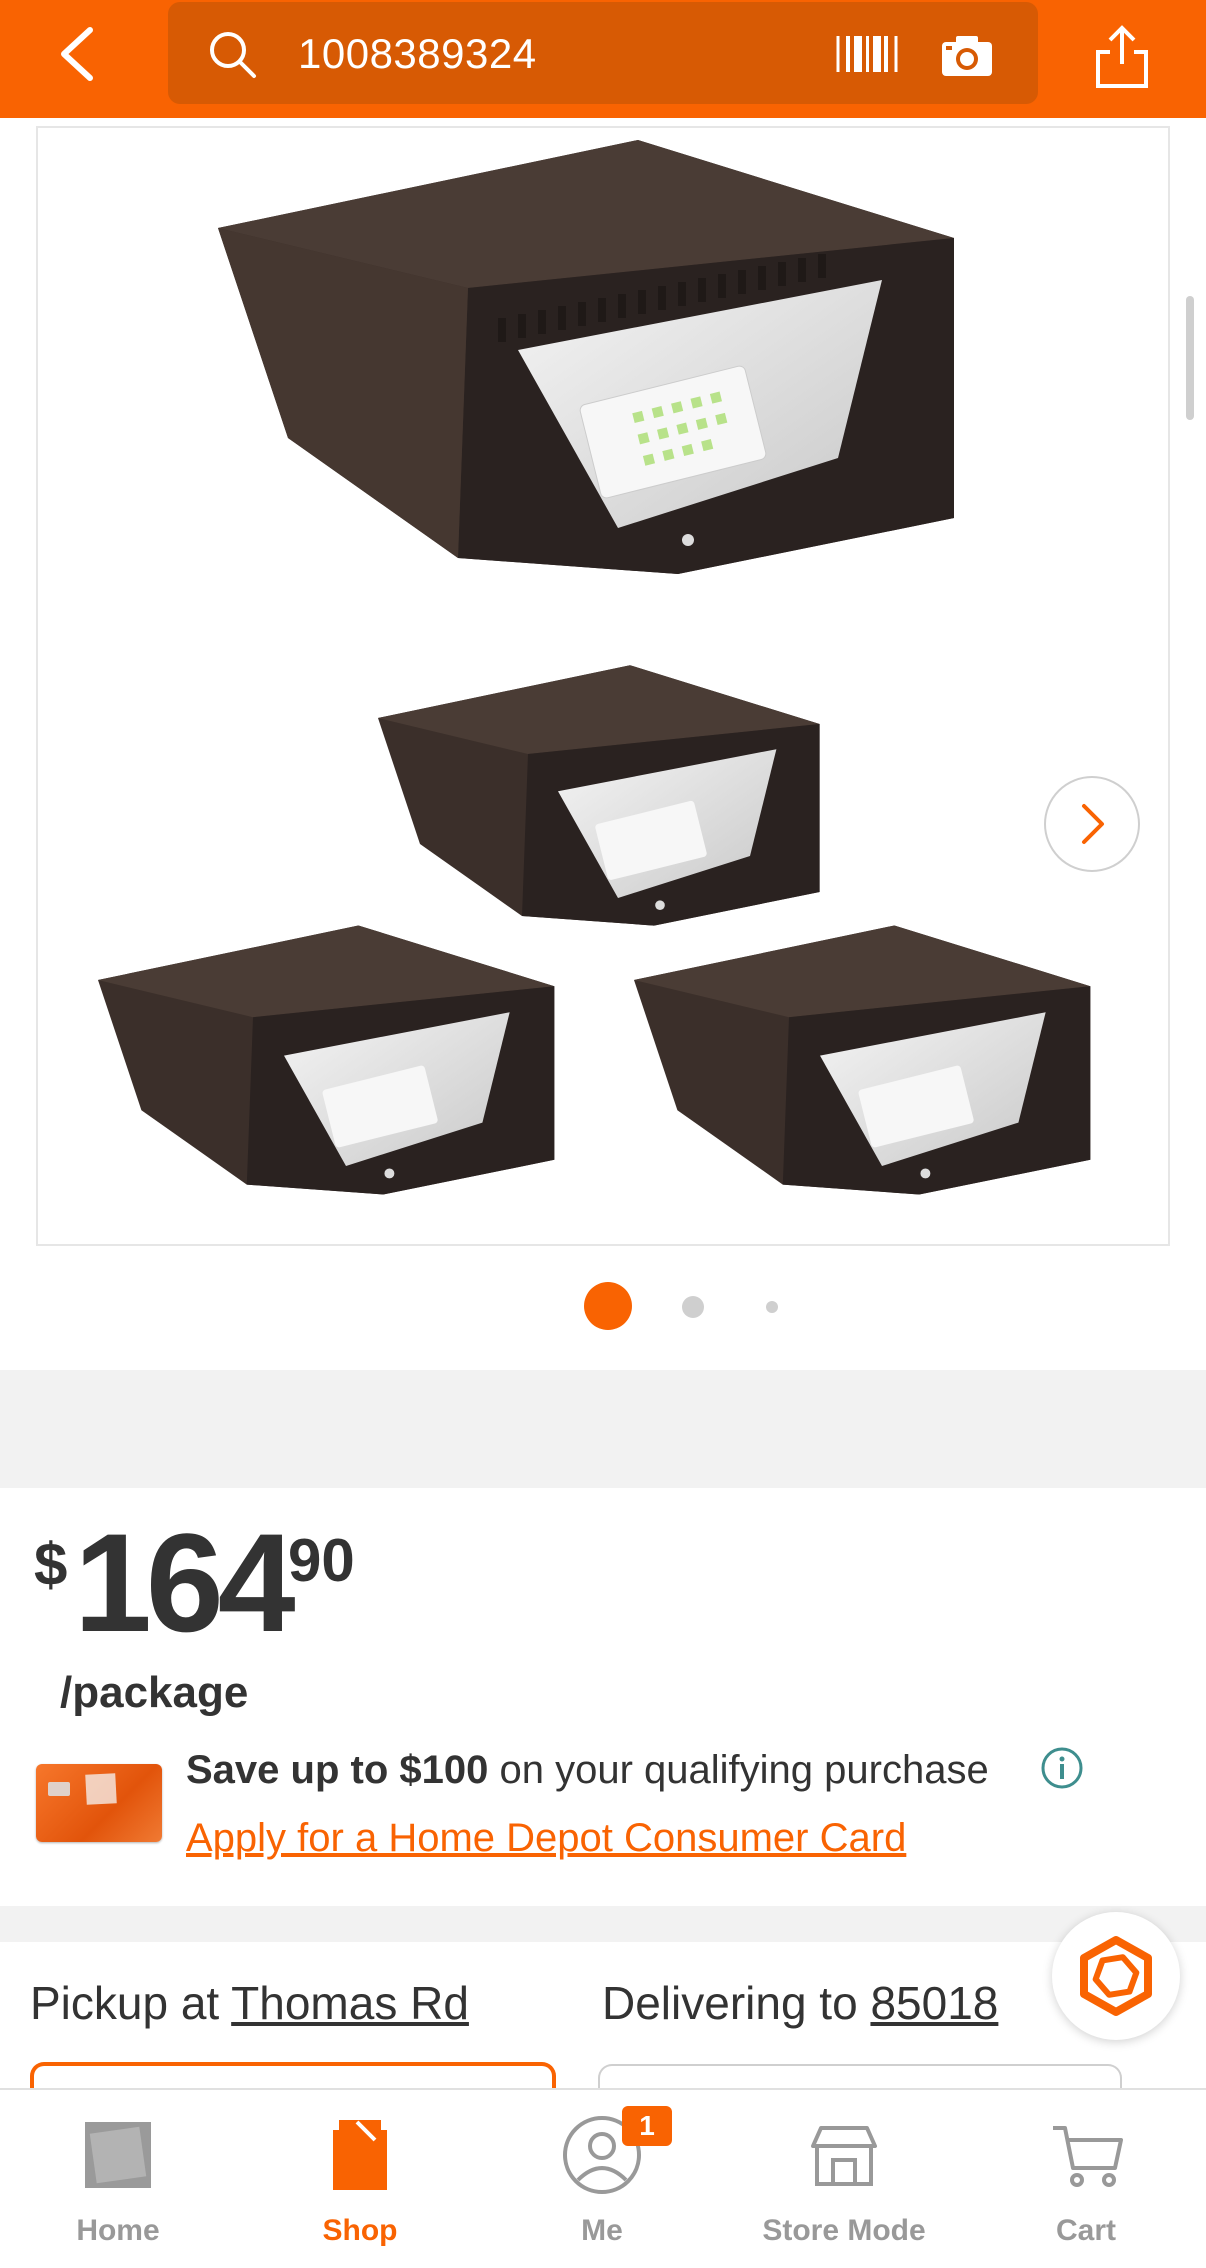 This screenshot has height=2268, width=1206. I want to click on nav-item-home: Home, so click(118, 2179).